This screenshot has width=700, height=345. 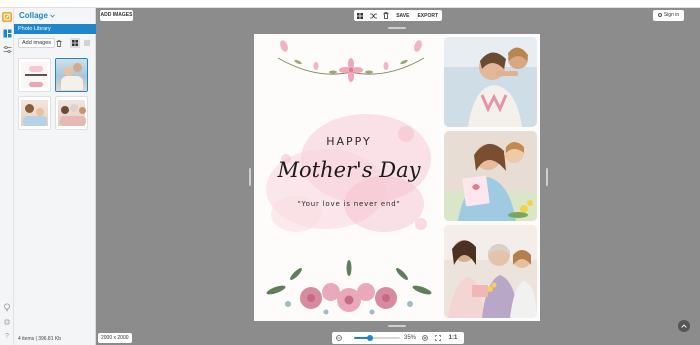 What do you see at coordinates (7, 176) in the screenshot?
I see `icon-rail: ?` at bounding box center [7, 176].